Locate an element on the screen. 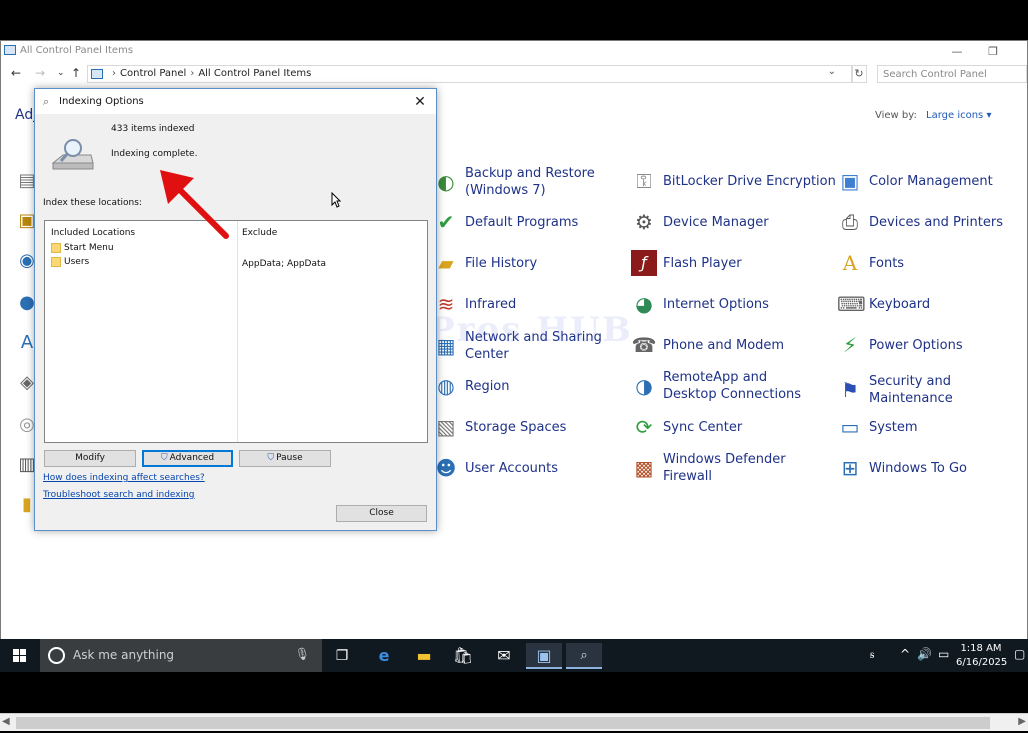  mail-icon: ✉ is located at coordinates (504, 656).